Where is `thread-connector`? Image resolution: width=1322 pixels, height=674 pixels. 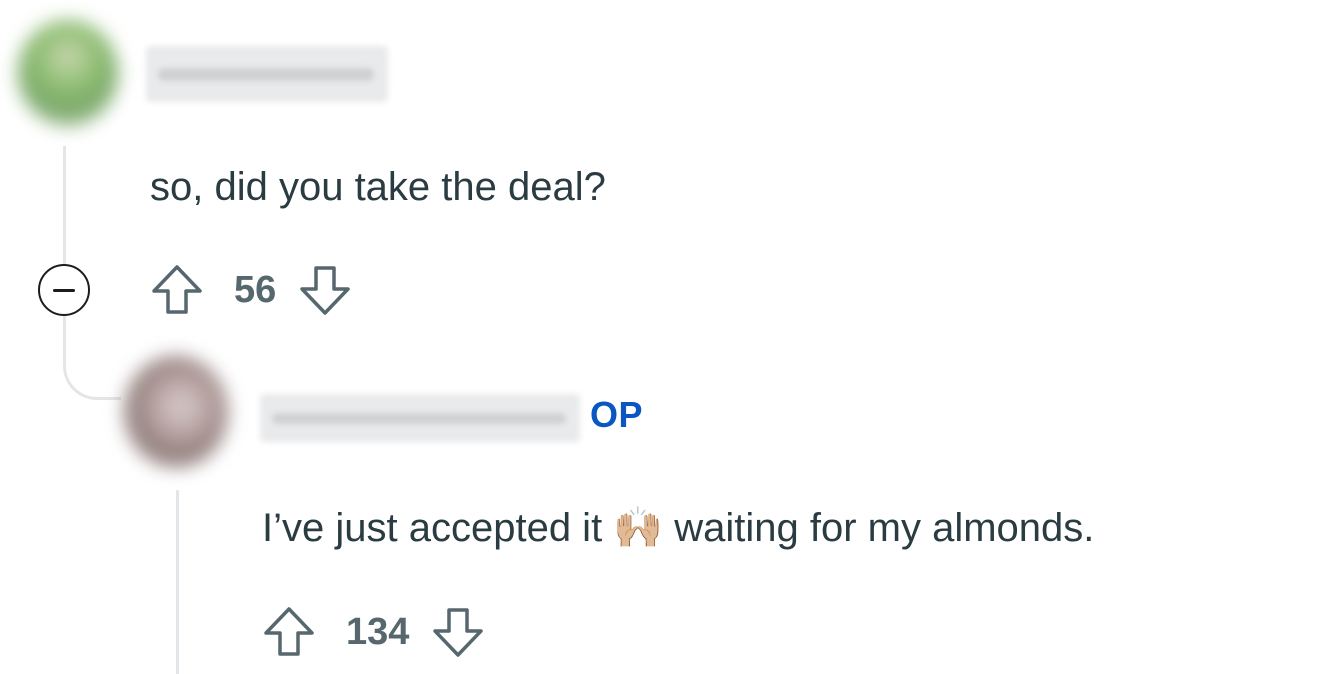
thread-connector is located at coordinates (92, 358).